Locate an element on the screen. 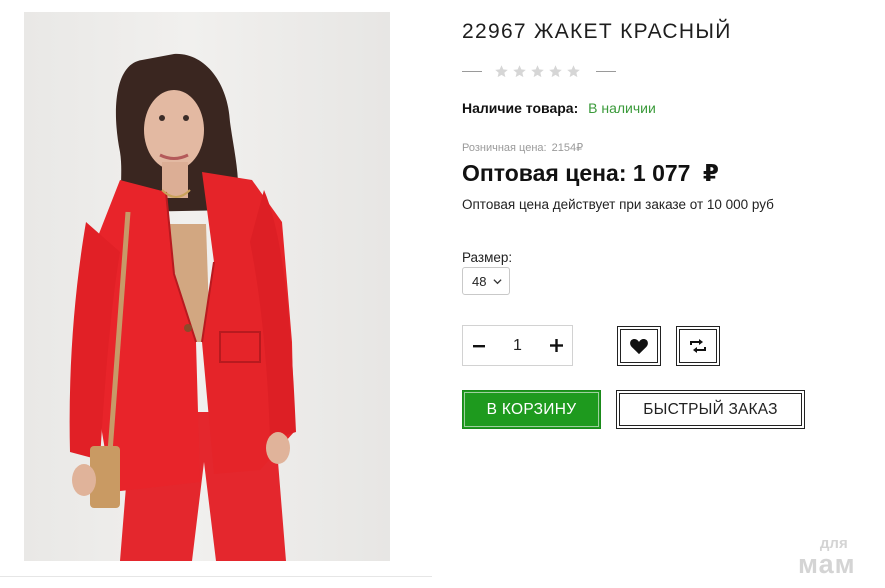  availability: Наличие товара: В наличии is located at coordinates (559, 108).